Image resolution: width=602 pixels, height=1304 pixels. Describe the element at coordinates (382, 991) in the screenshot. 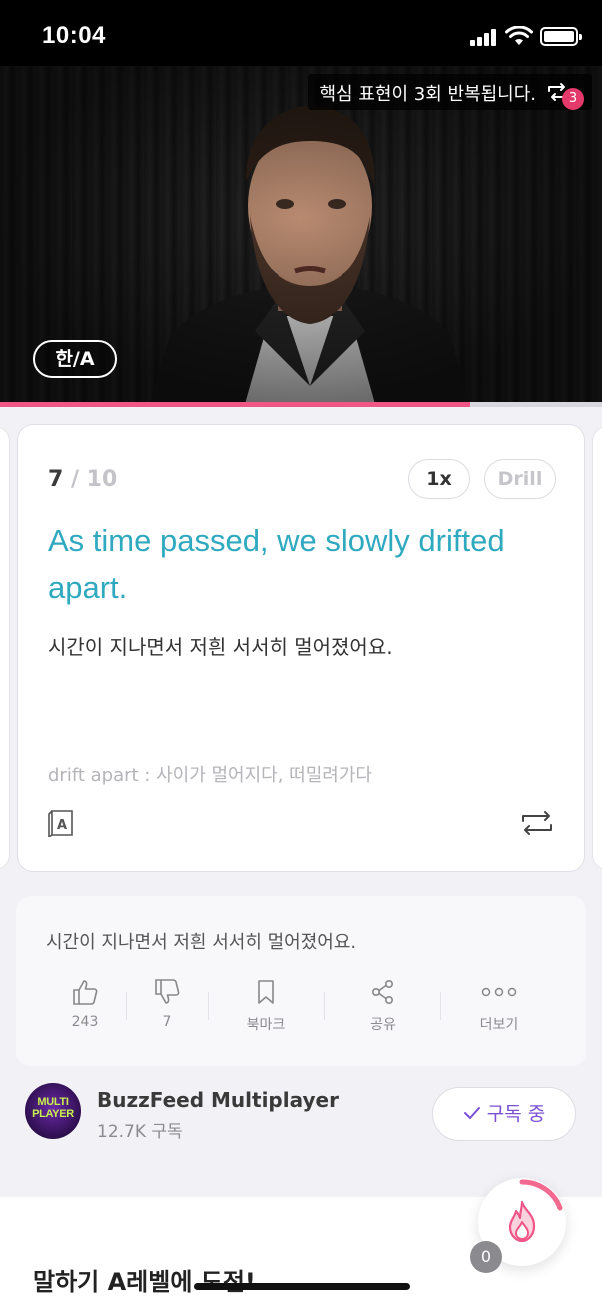

I see `share-icon` at that location.